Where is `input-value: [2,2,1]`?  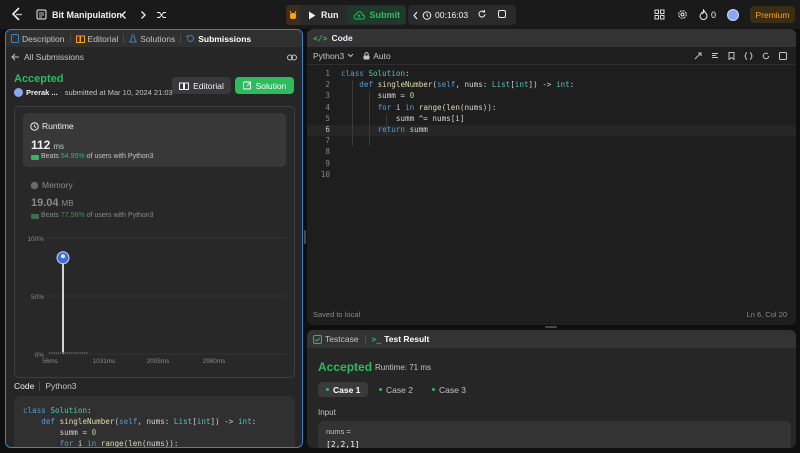 input-value: [2,2,1] is located at coordinates (343, 444).